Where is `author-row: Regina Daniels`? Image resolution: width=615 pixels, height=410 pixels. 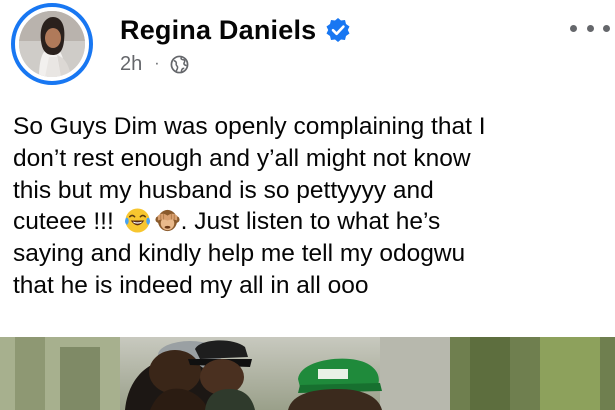 author-row: Regina Daniels is located at coordinates (235, 30).